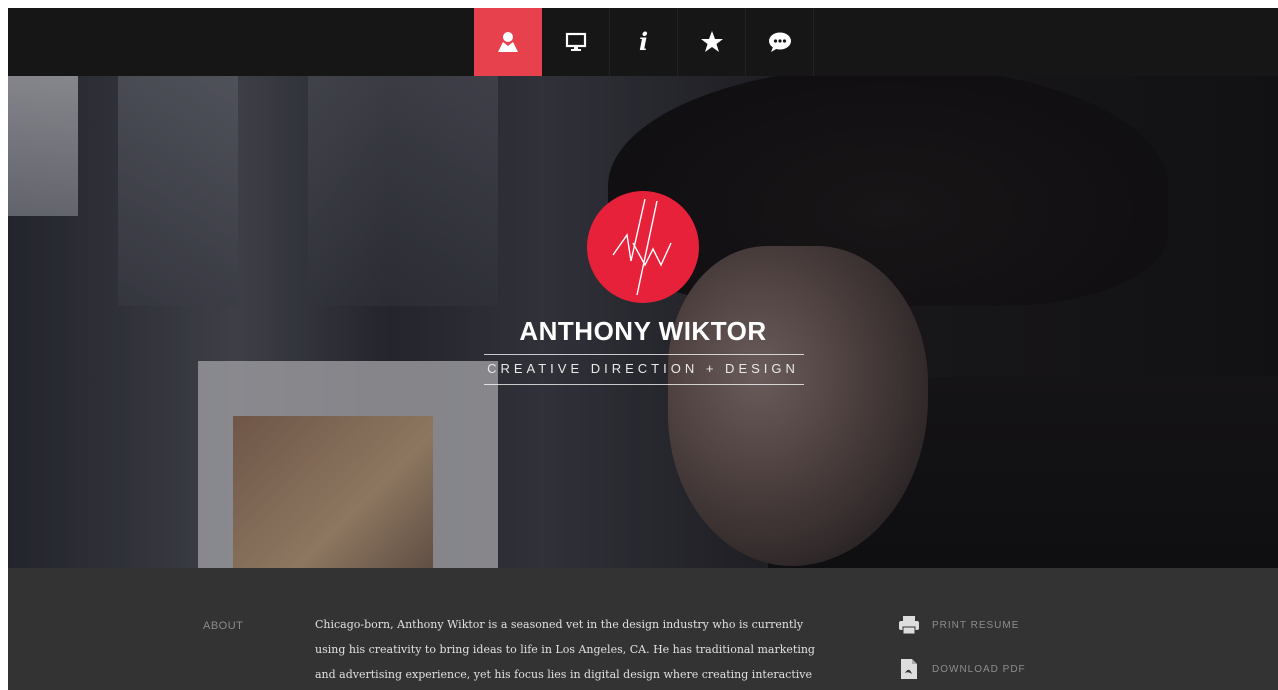  I want to click on hero-name: ANTHONY WIKTOR, so click(643, 331).